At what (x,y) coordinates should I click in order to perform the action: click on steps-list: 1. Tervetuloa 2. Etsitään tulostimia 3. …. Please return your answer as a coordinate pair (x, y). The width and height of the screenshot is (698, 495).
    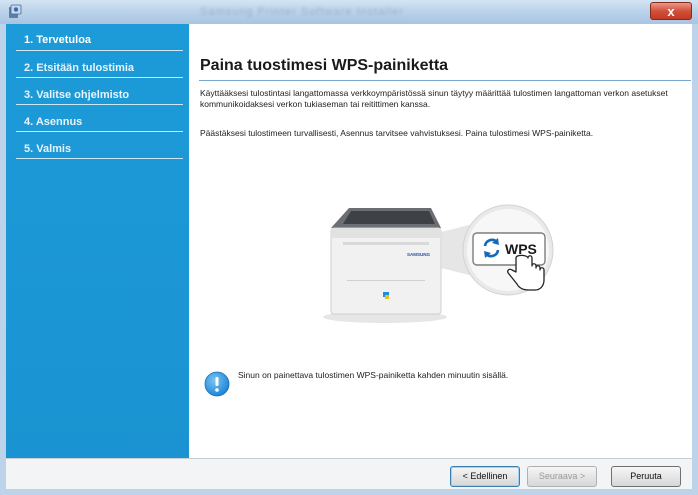
    Looking at the image, I should click on (97, 91).